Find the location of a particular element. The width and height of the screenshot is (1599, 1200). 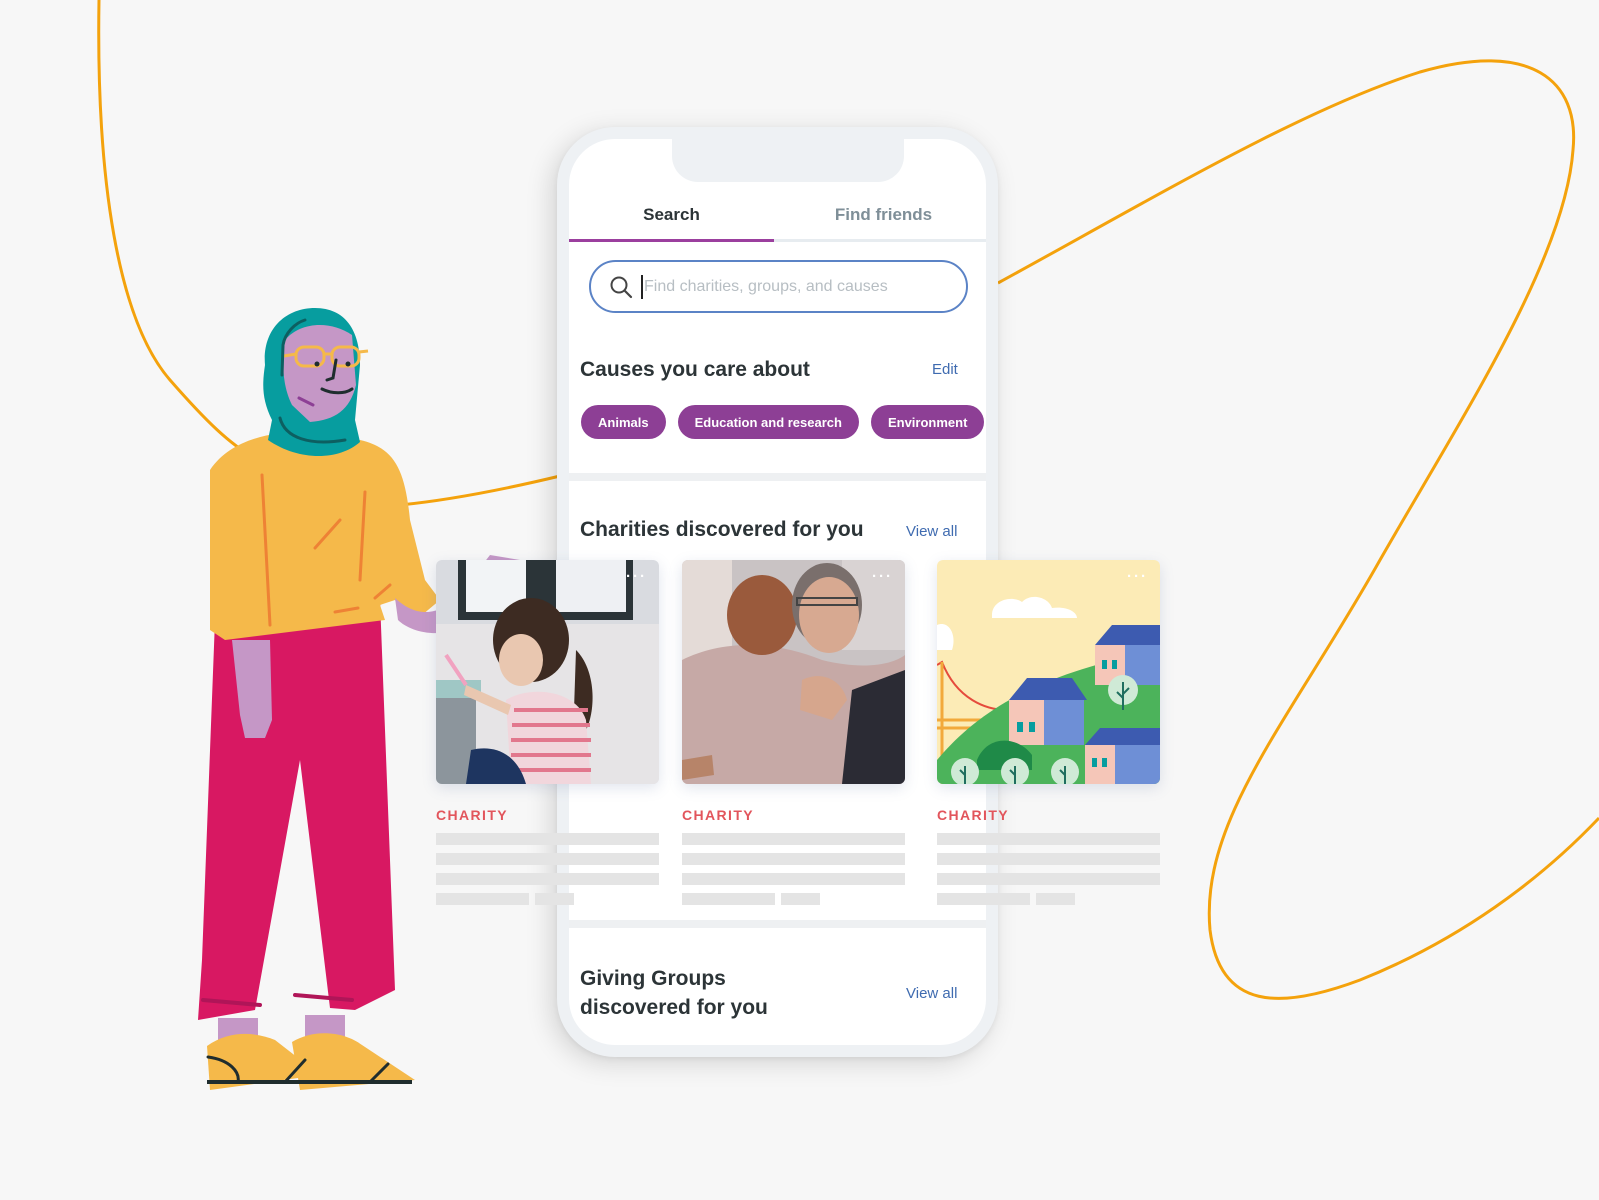

chip-environment: Environment is located at coordinates (927, 422).